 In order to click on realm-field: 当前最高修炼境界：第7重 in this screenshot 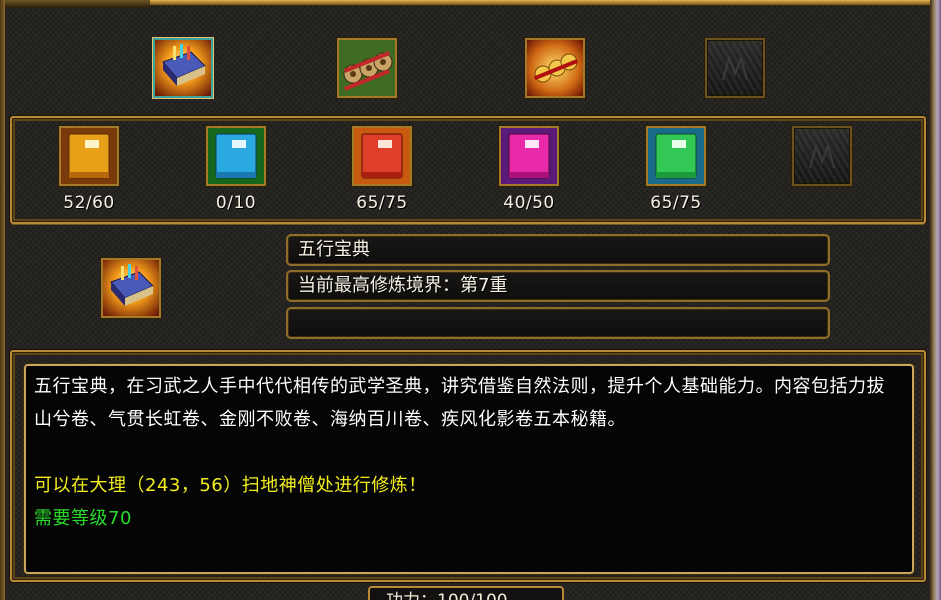, I will do `click(558, 286)`.